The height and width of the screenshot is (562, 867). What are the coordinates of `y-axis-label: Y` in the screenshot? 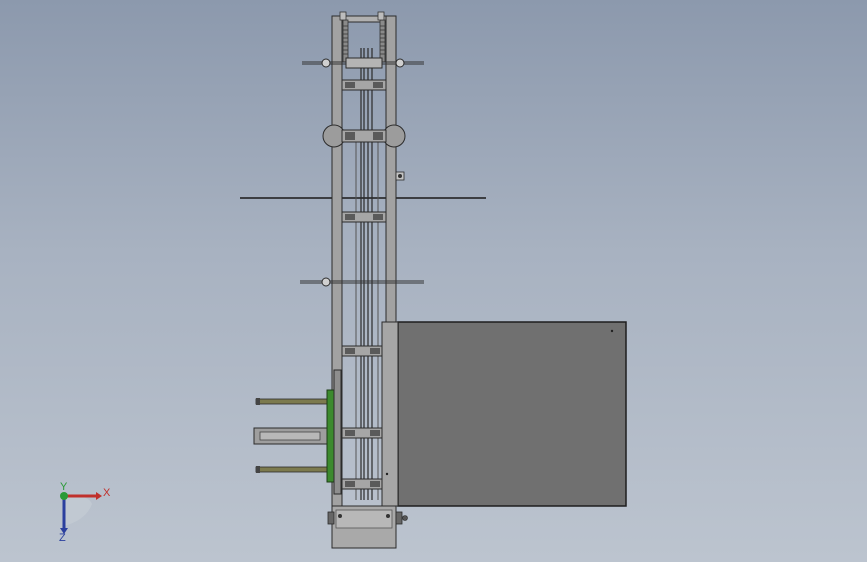 It's located at (64, 487).